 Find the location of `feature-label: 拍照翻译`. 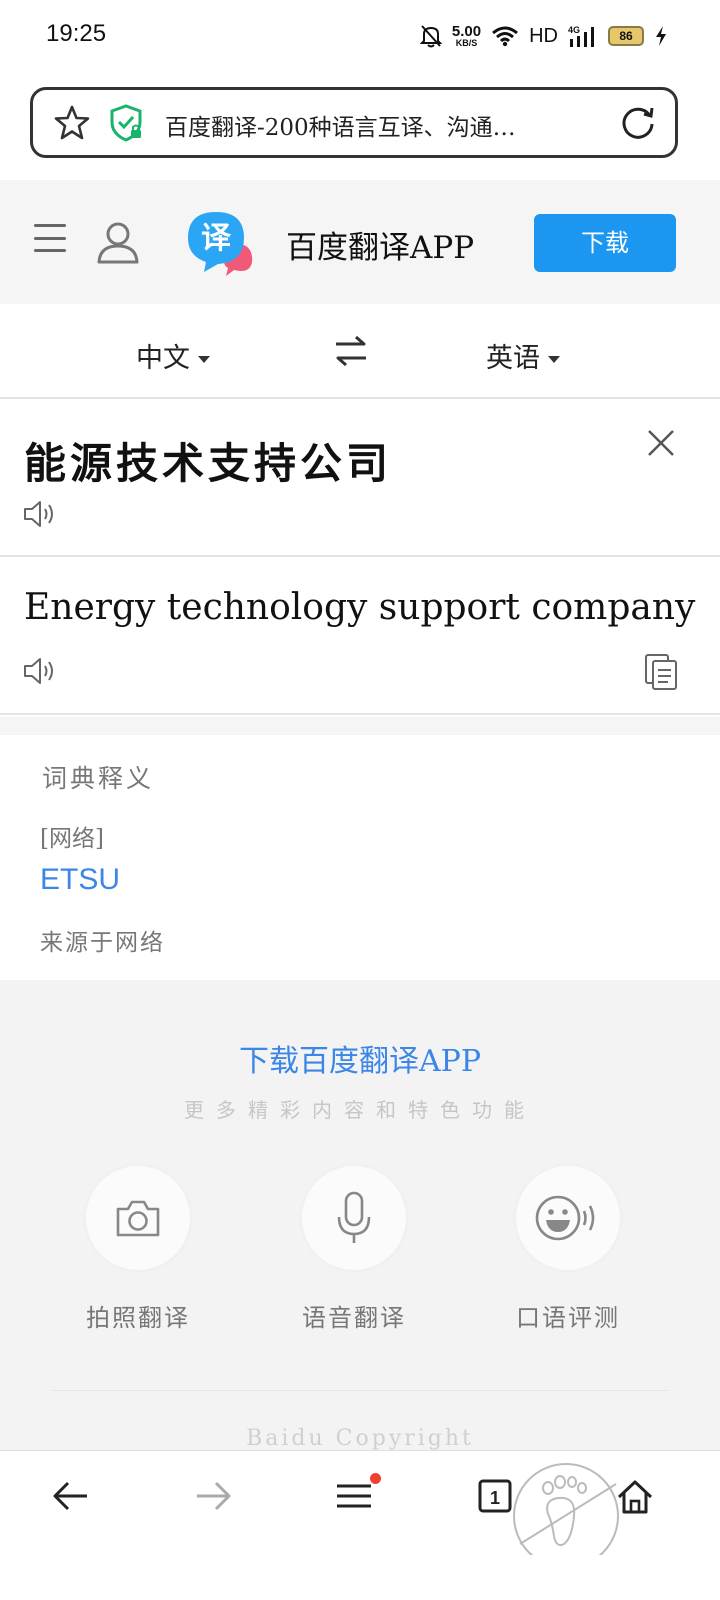

feature-label: 拍照翻译 is located at coordinates (138, 1318).